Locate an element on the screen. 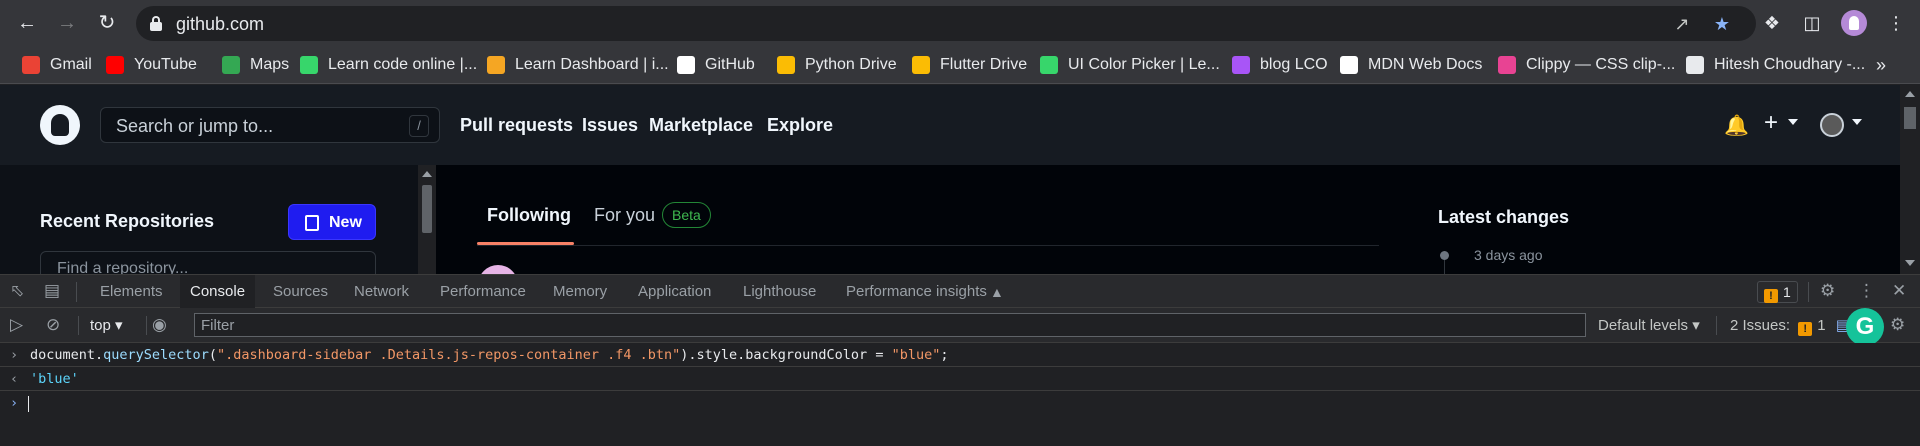  lock-icon is located at coordinates (156, 23).